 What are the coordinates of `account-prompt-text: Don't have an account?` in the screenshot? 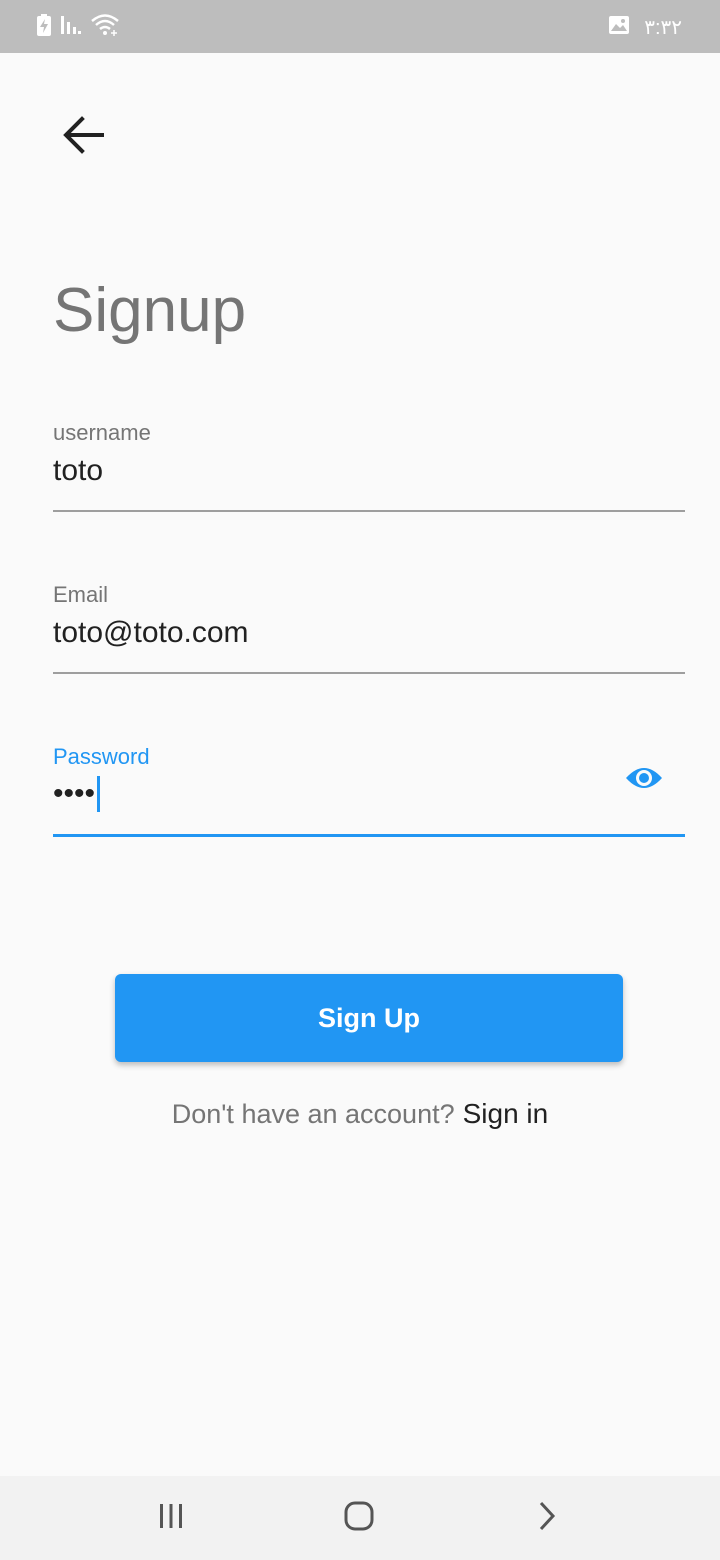 It's located at (313, 1113).